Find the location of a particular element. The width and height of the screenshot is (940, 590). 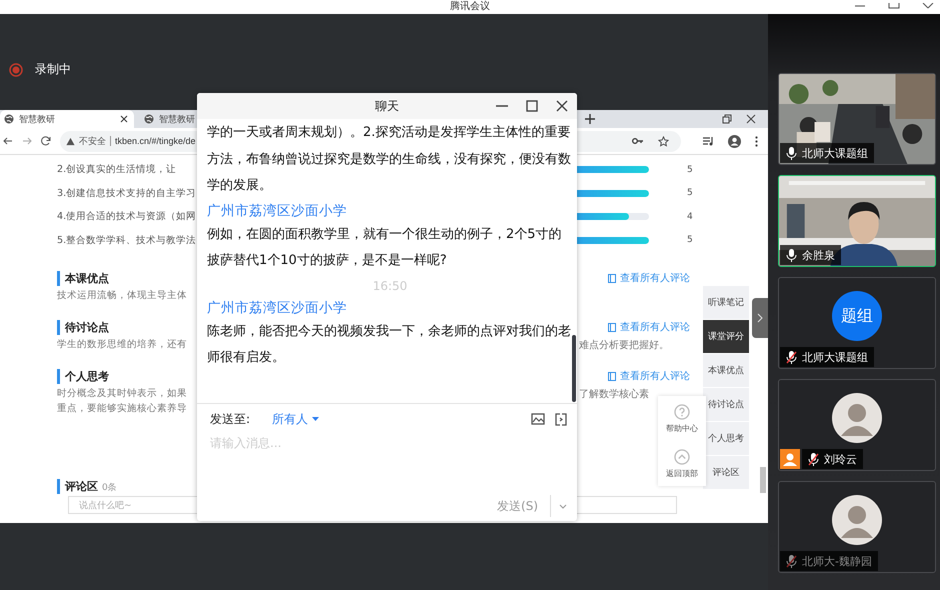

message-text: 例如，在圆的面积教学里，就有一个很生动的例子，2个5寸的披萨替代1个10寸的披萨，是不是一样呢? is located at coordinates (385, 248).